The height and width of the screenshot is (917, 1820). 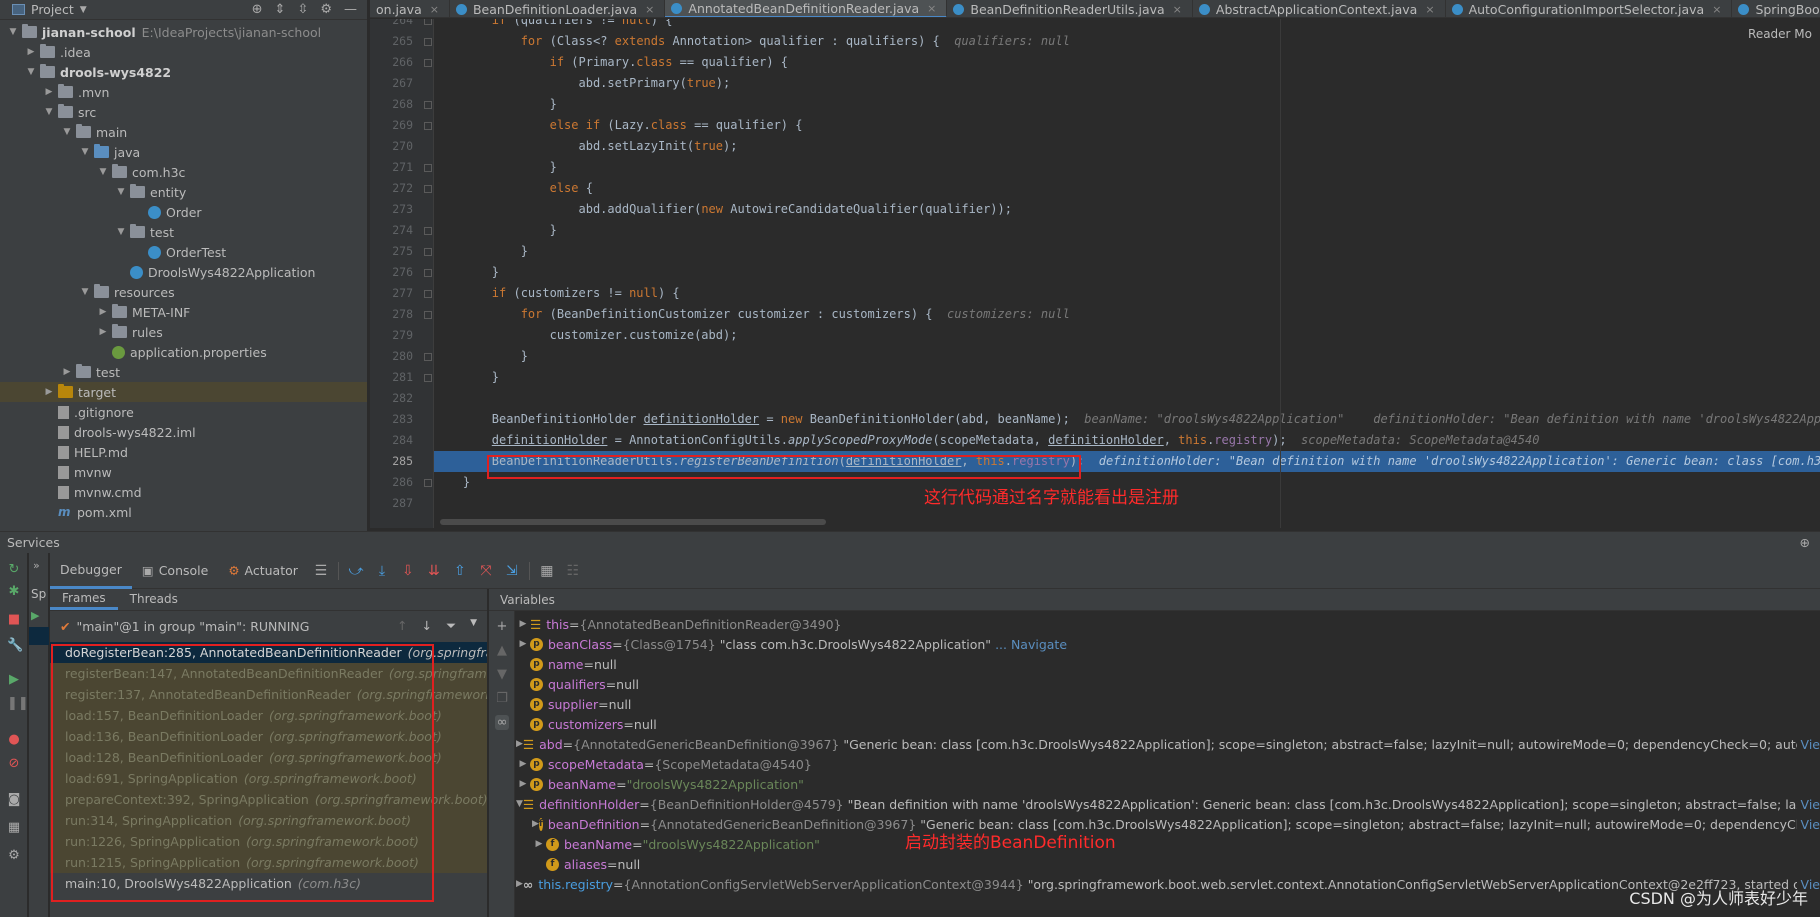 I want to click on variable-row: ▶ f beanName = "droolsWys4822Application", so click(x=1176, y=844).